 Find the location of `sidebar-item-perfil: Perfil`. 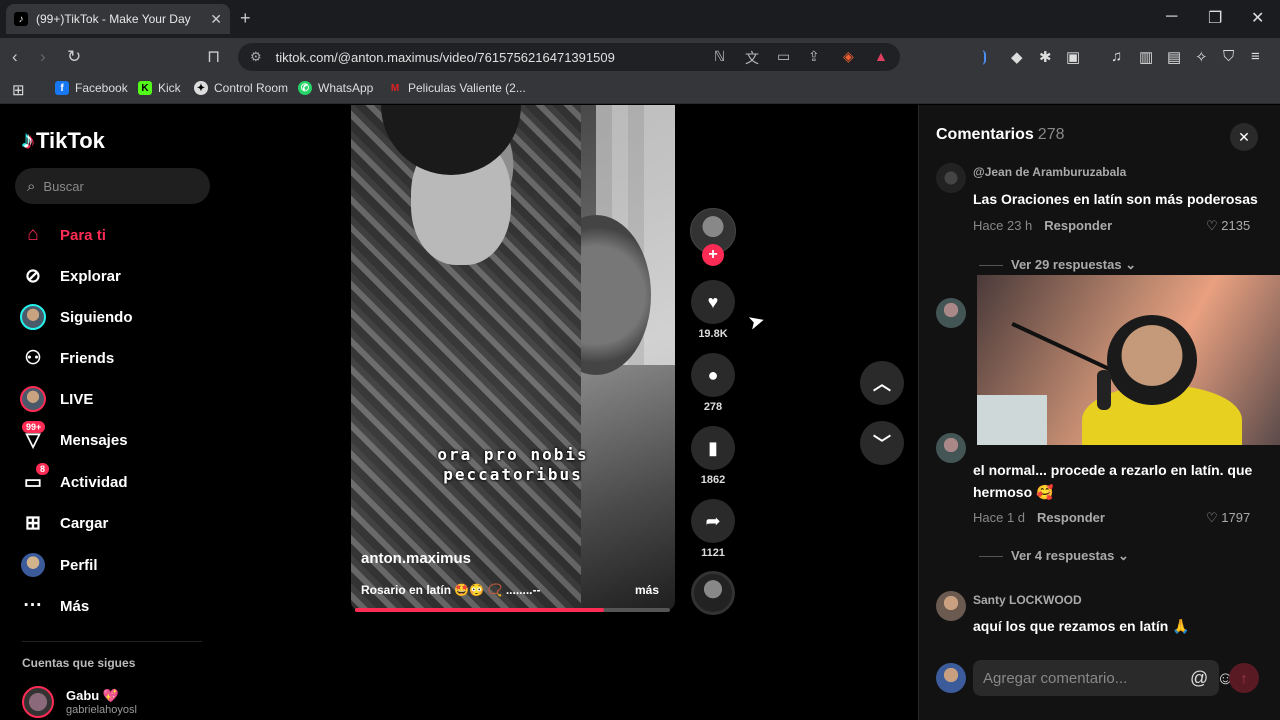

sidebar-item-perfil: Perfil is located at coordinates (59, 565).